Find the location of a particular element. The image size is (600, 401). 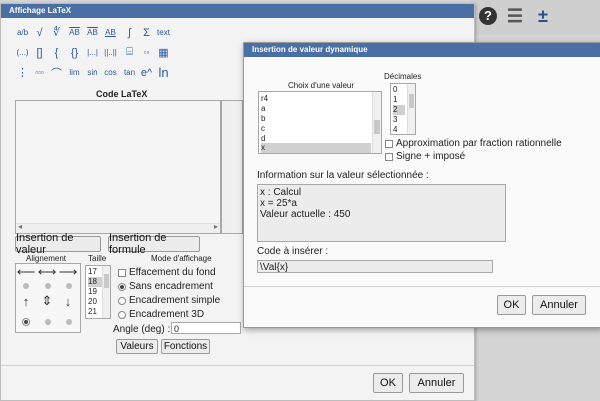

lim-symbol-button: lim is located at coordinates (74, 72).